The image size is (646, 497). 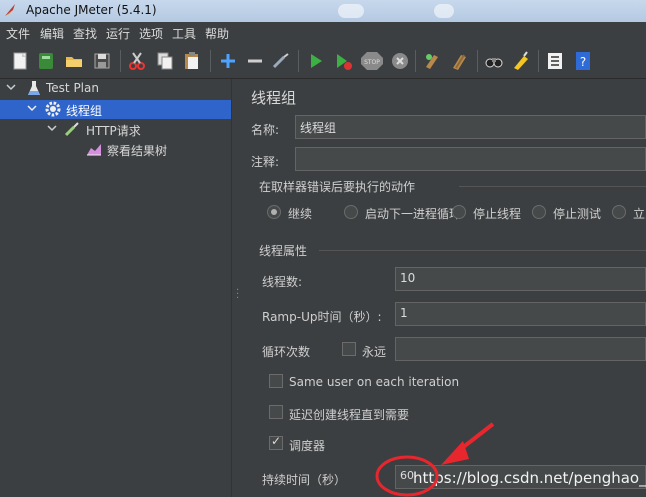 I want to click on menu-search: 查找, so click(x=85, y=33).